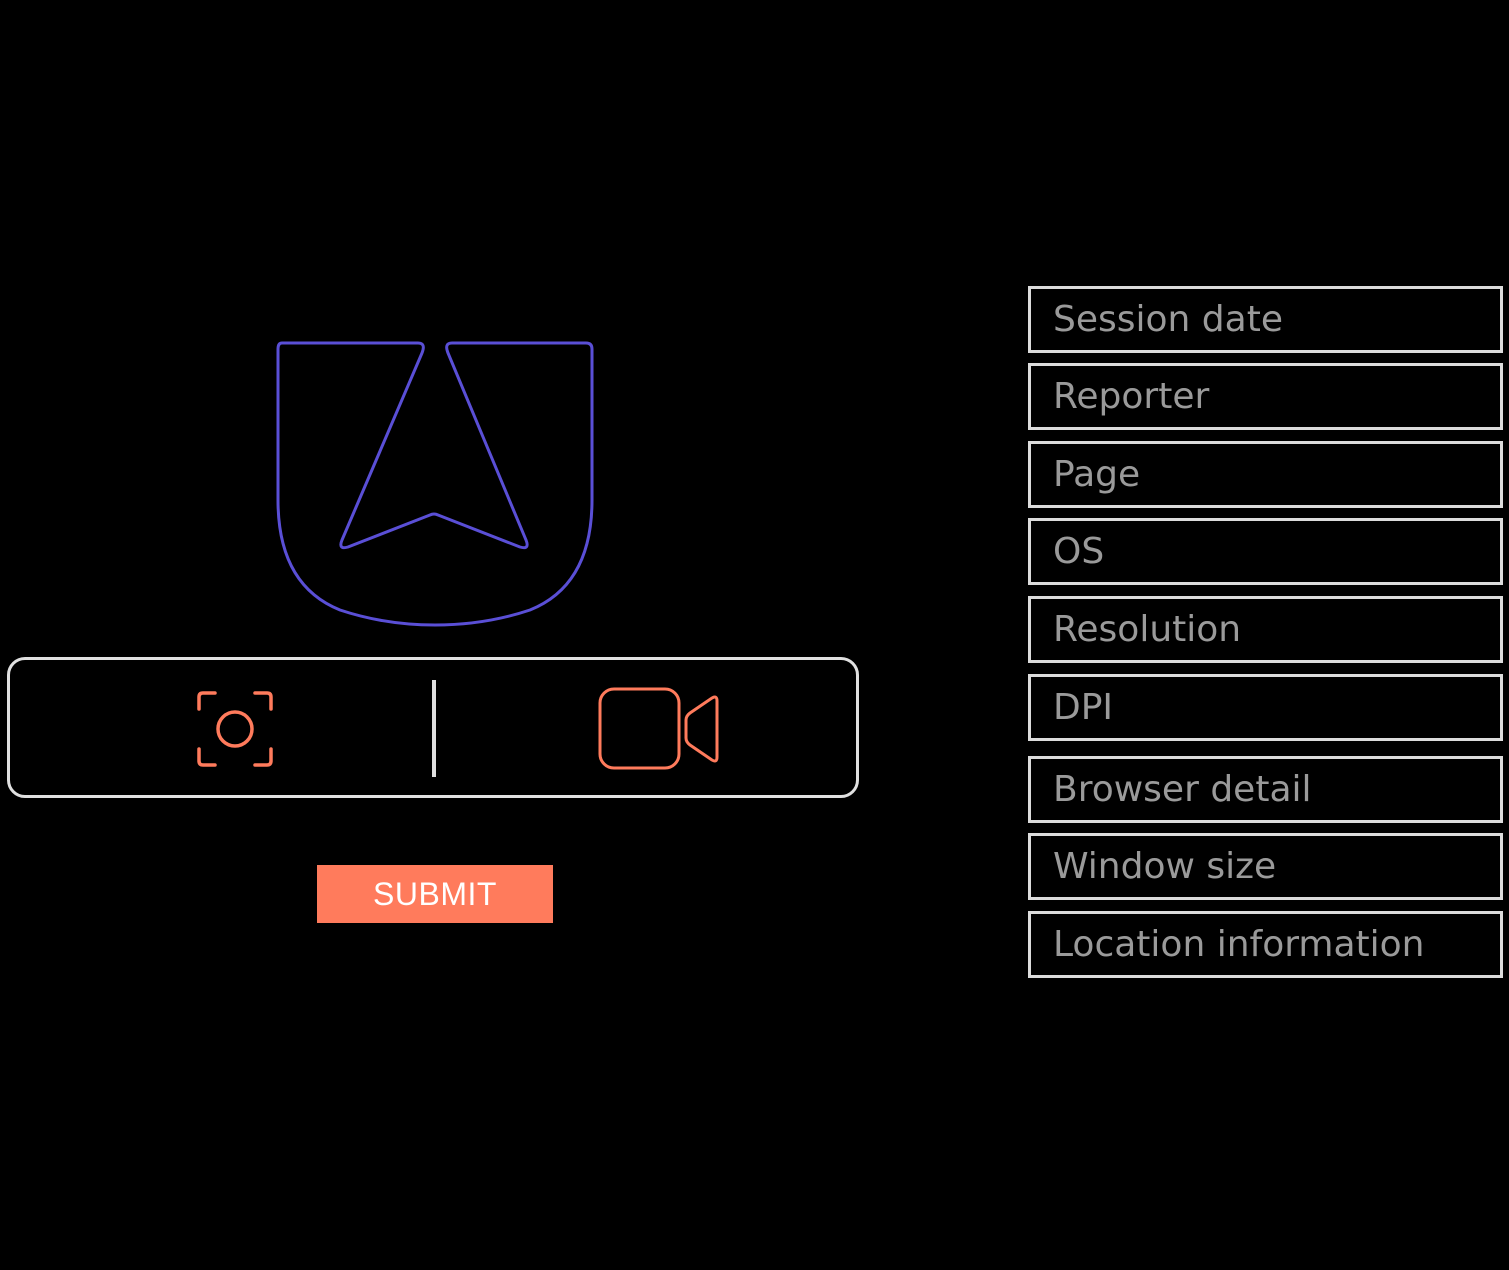 This screenshot has width=1509, height=1270. I want to click on video-record-button, so click(659, 729).